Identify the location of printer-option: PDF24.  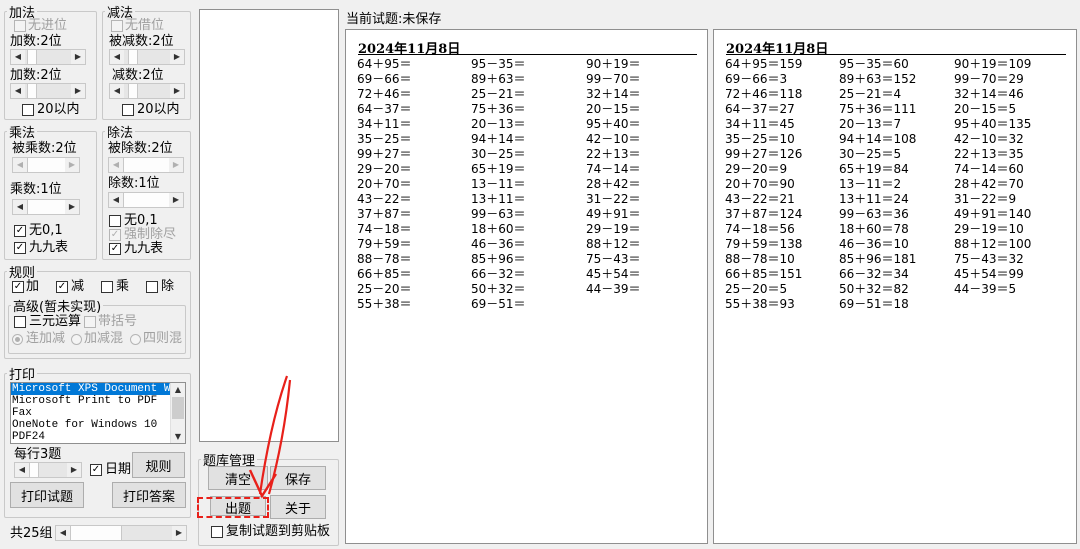
(90, 437).